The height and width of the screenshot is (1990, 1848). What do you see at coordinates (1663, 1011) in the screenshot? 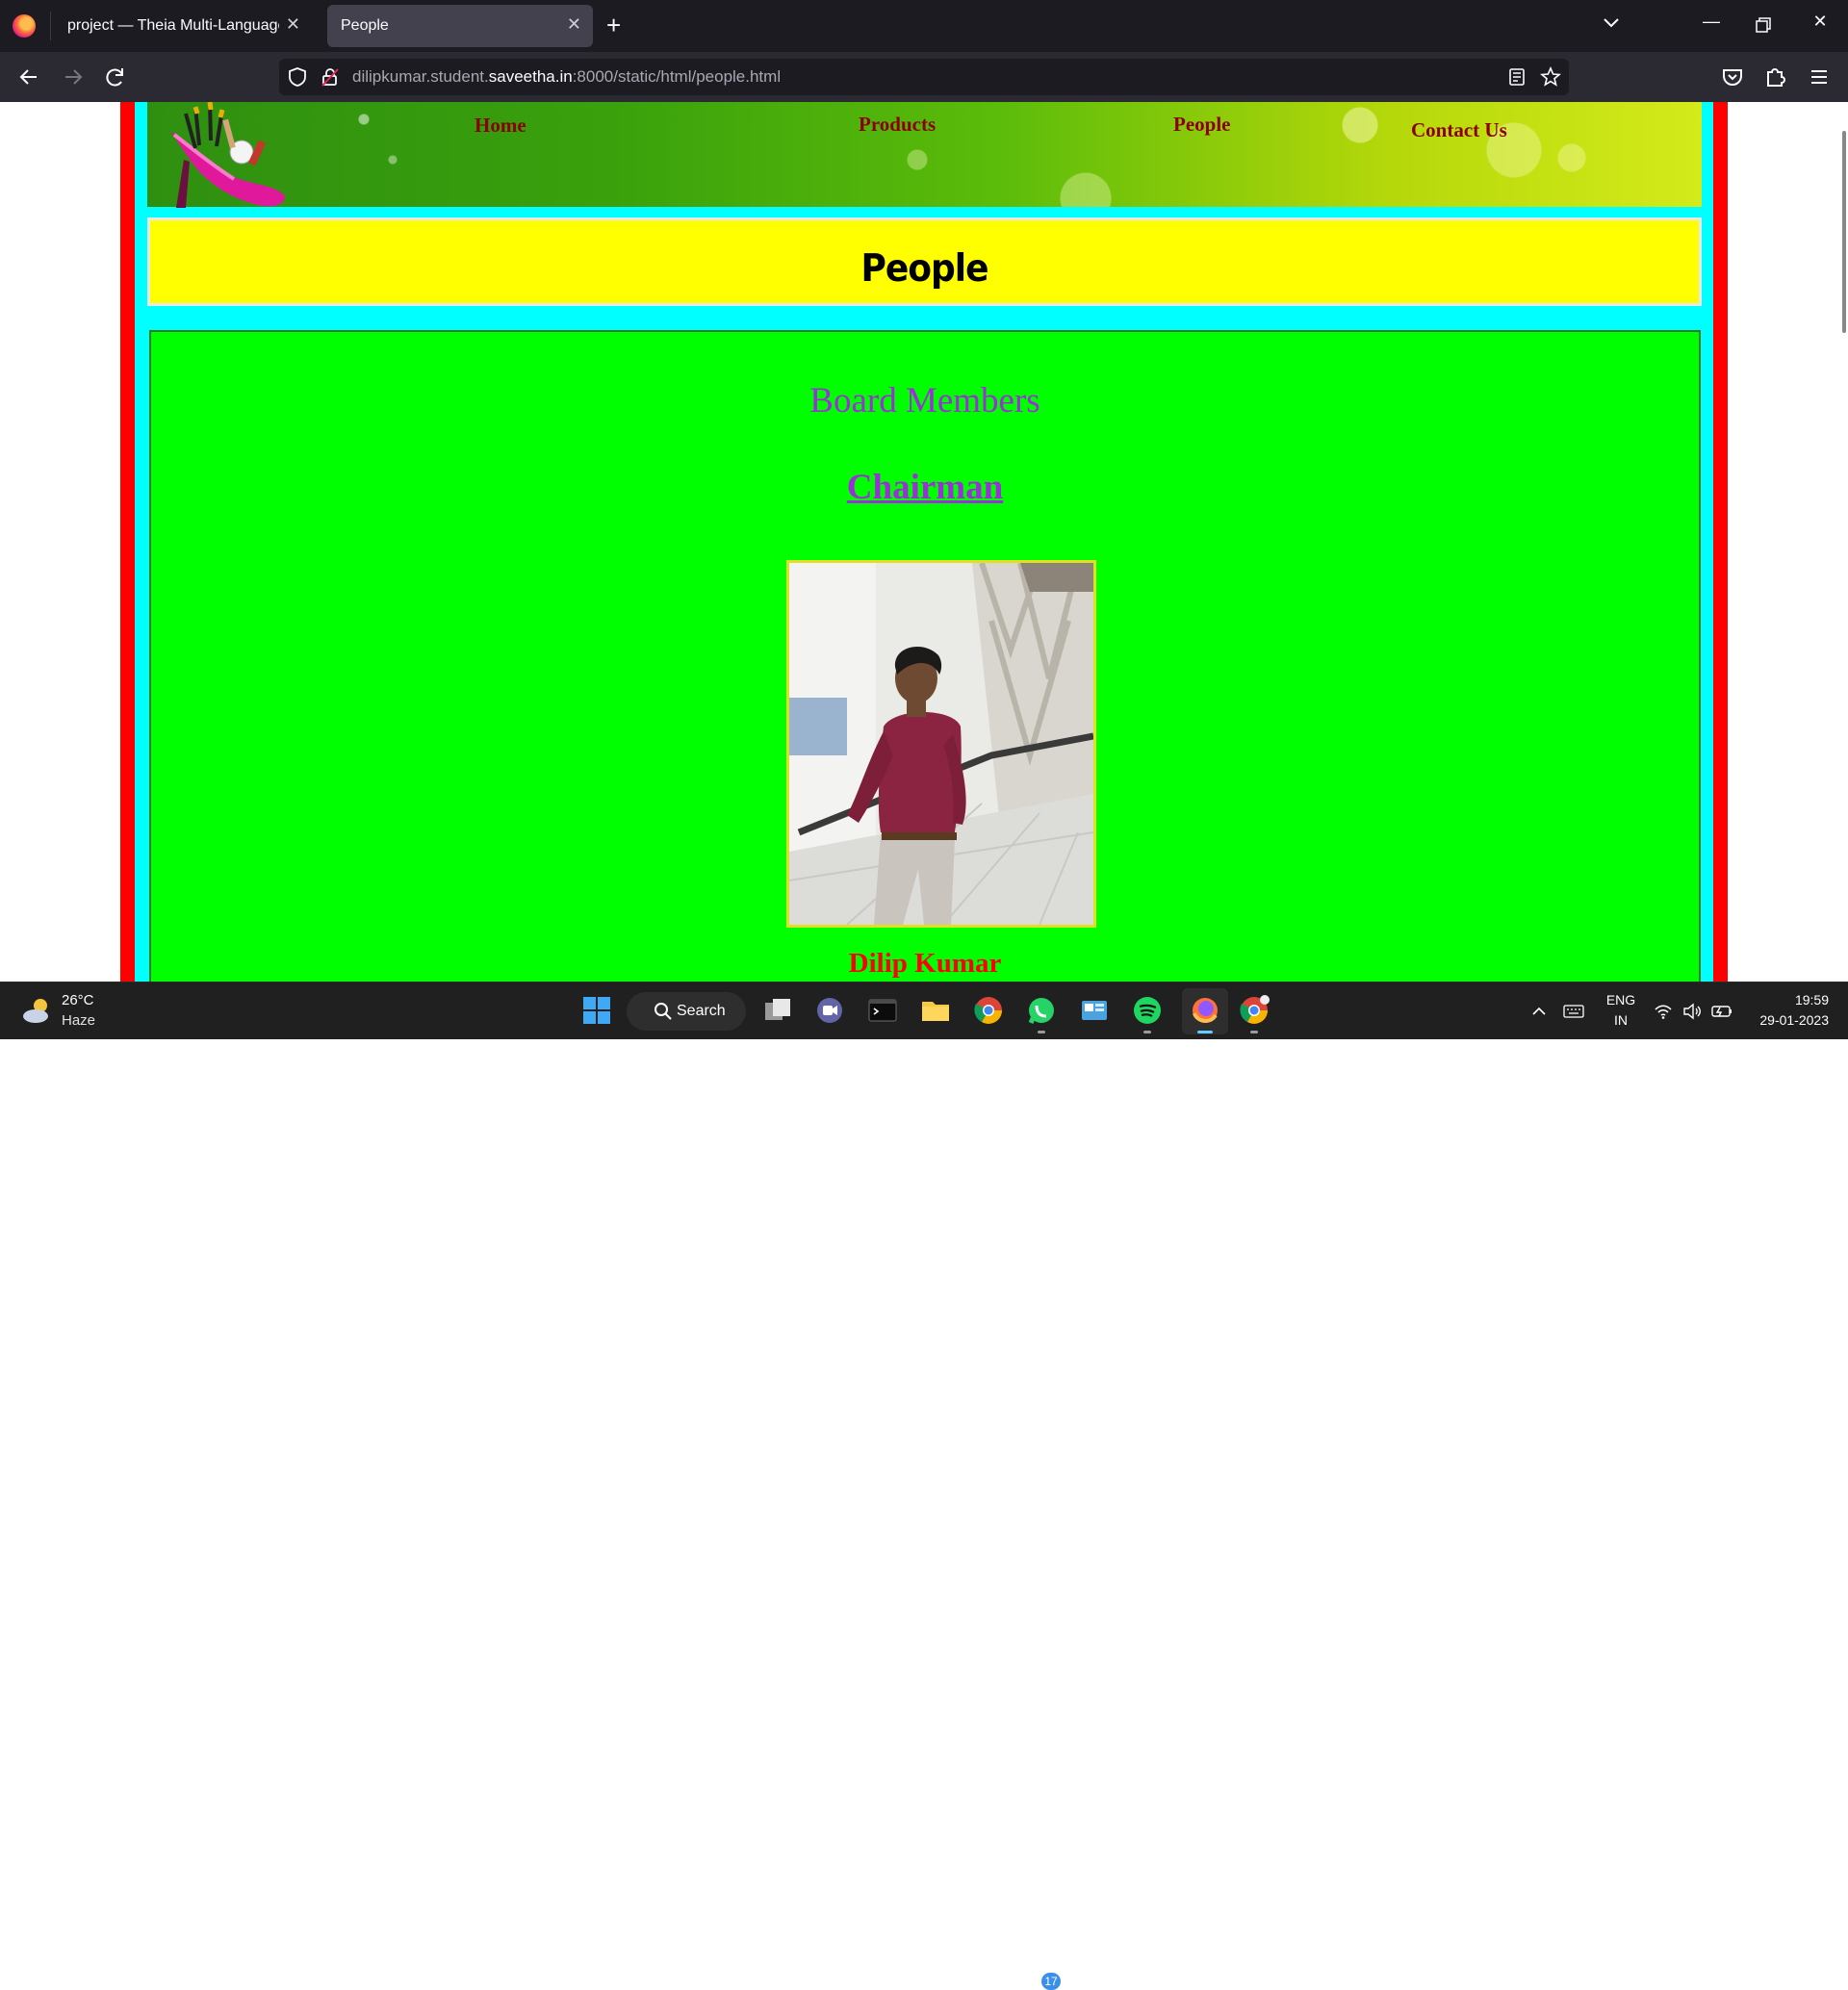
I see `wifi-icon` at bounding box center [1663, 1011].